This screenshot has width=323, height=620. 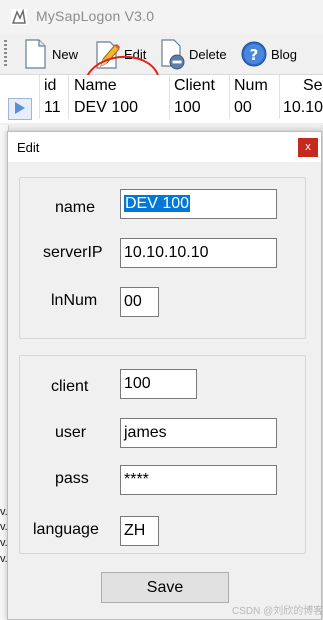 What do you see at coordinates (75, 207) in the screenshot?
I see `name-label: name` at bounding box center [75, 207].